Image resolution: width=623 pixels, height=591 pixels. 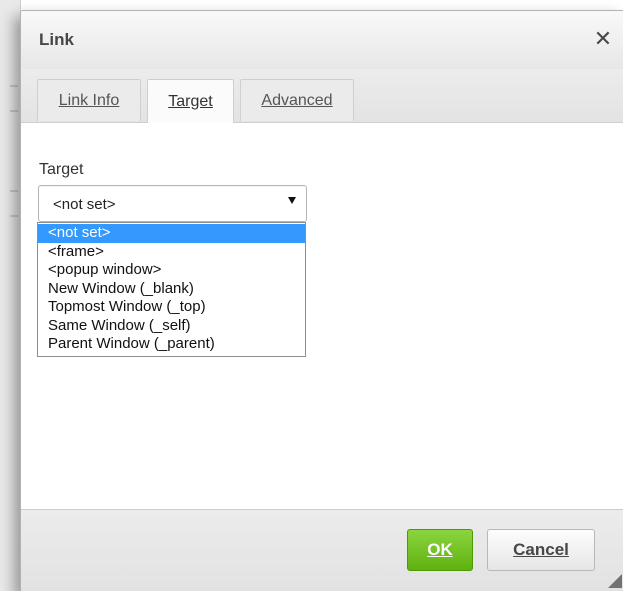 I want to click on option-not-set: <not set>, so click(x=171, y=233).